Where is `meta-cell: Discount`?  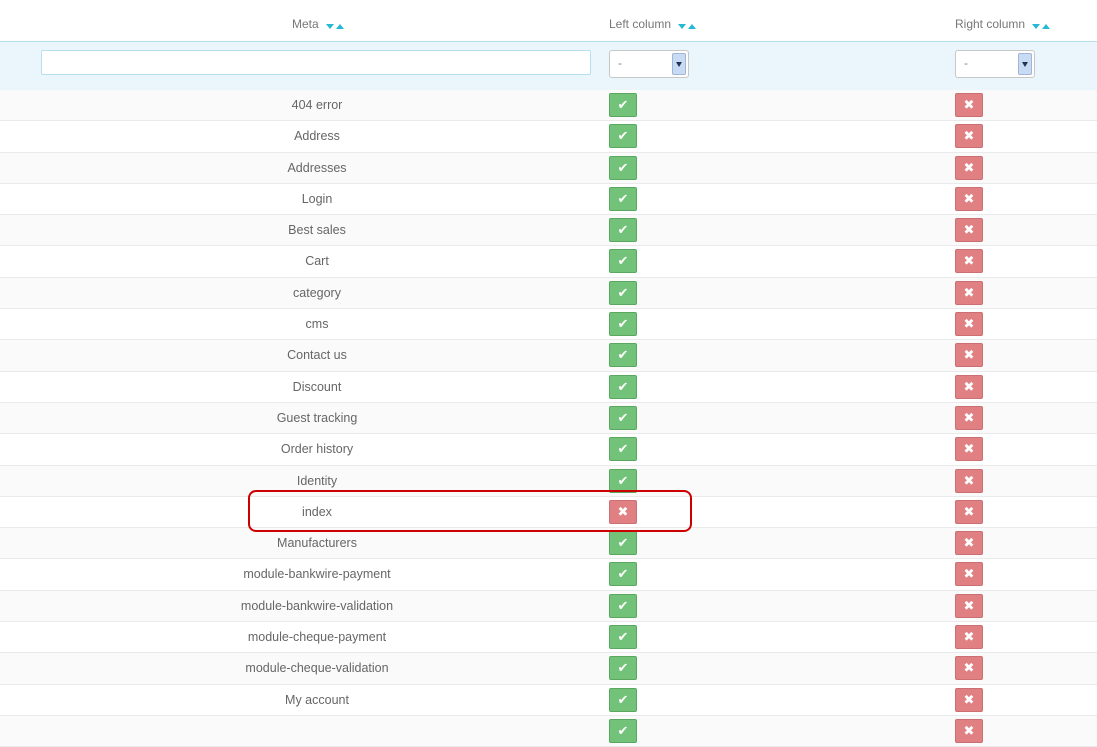 meta-cell: Discount is located at coordinates (317, 386).